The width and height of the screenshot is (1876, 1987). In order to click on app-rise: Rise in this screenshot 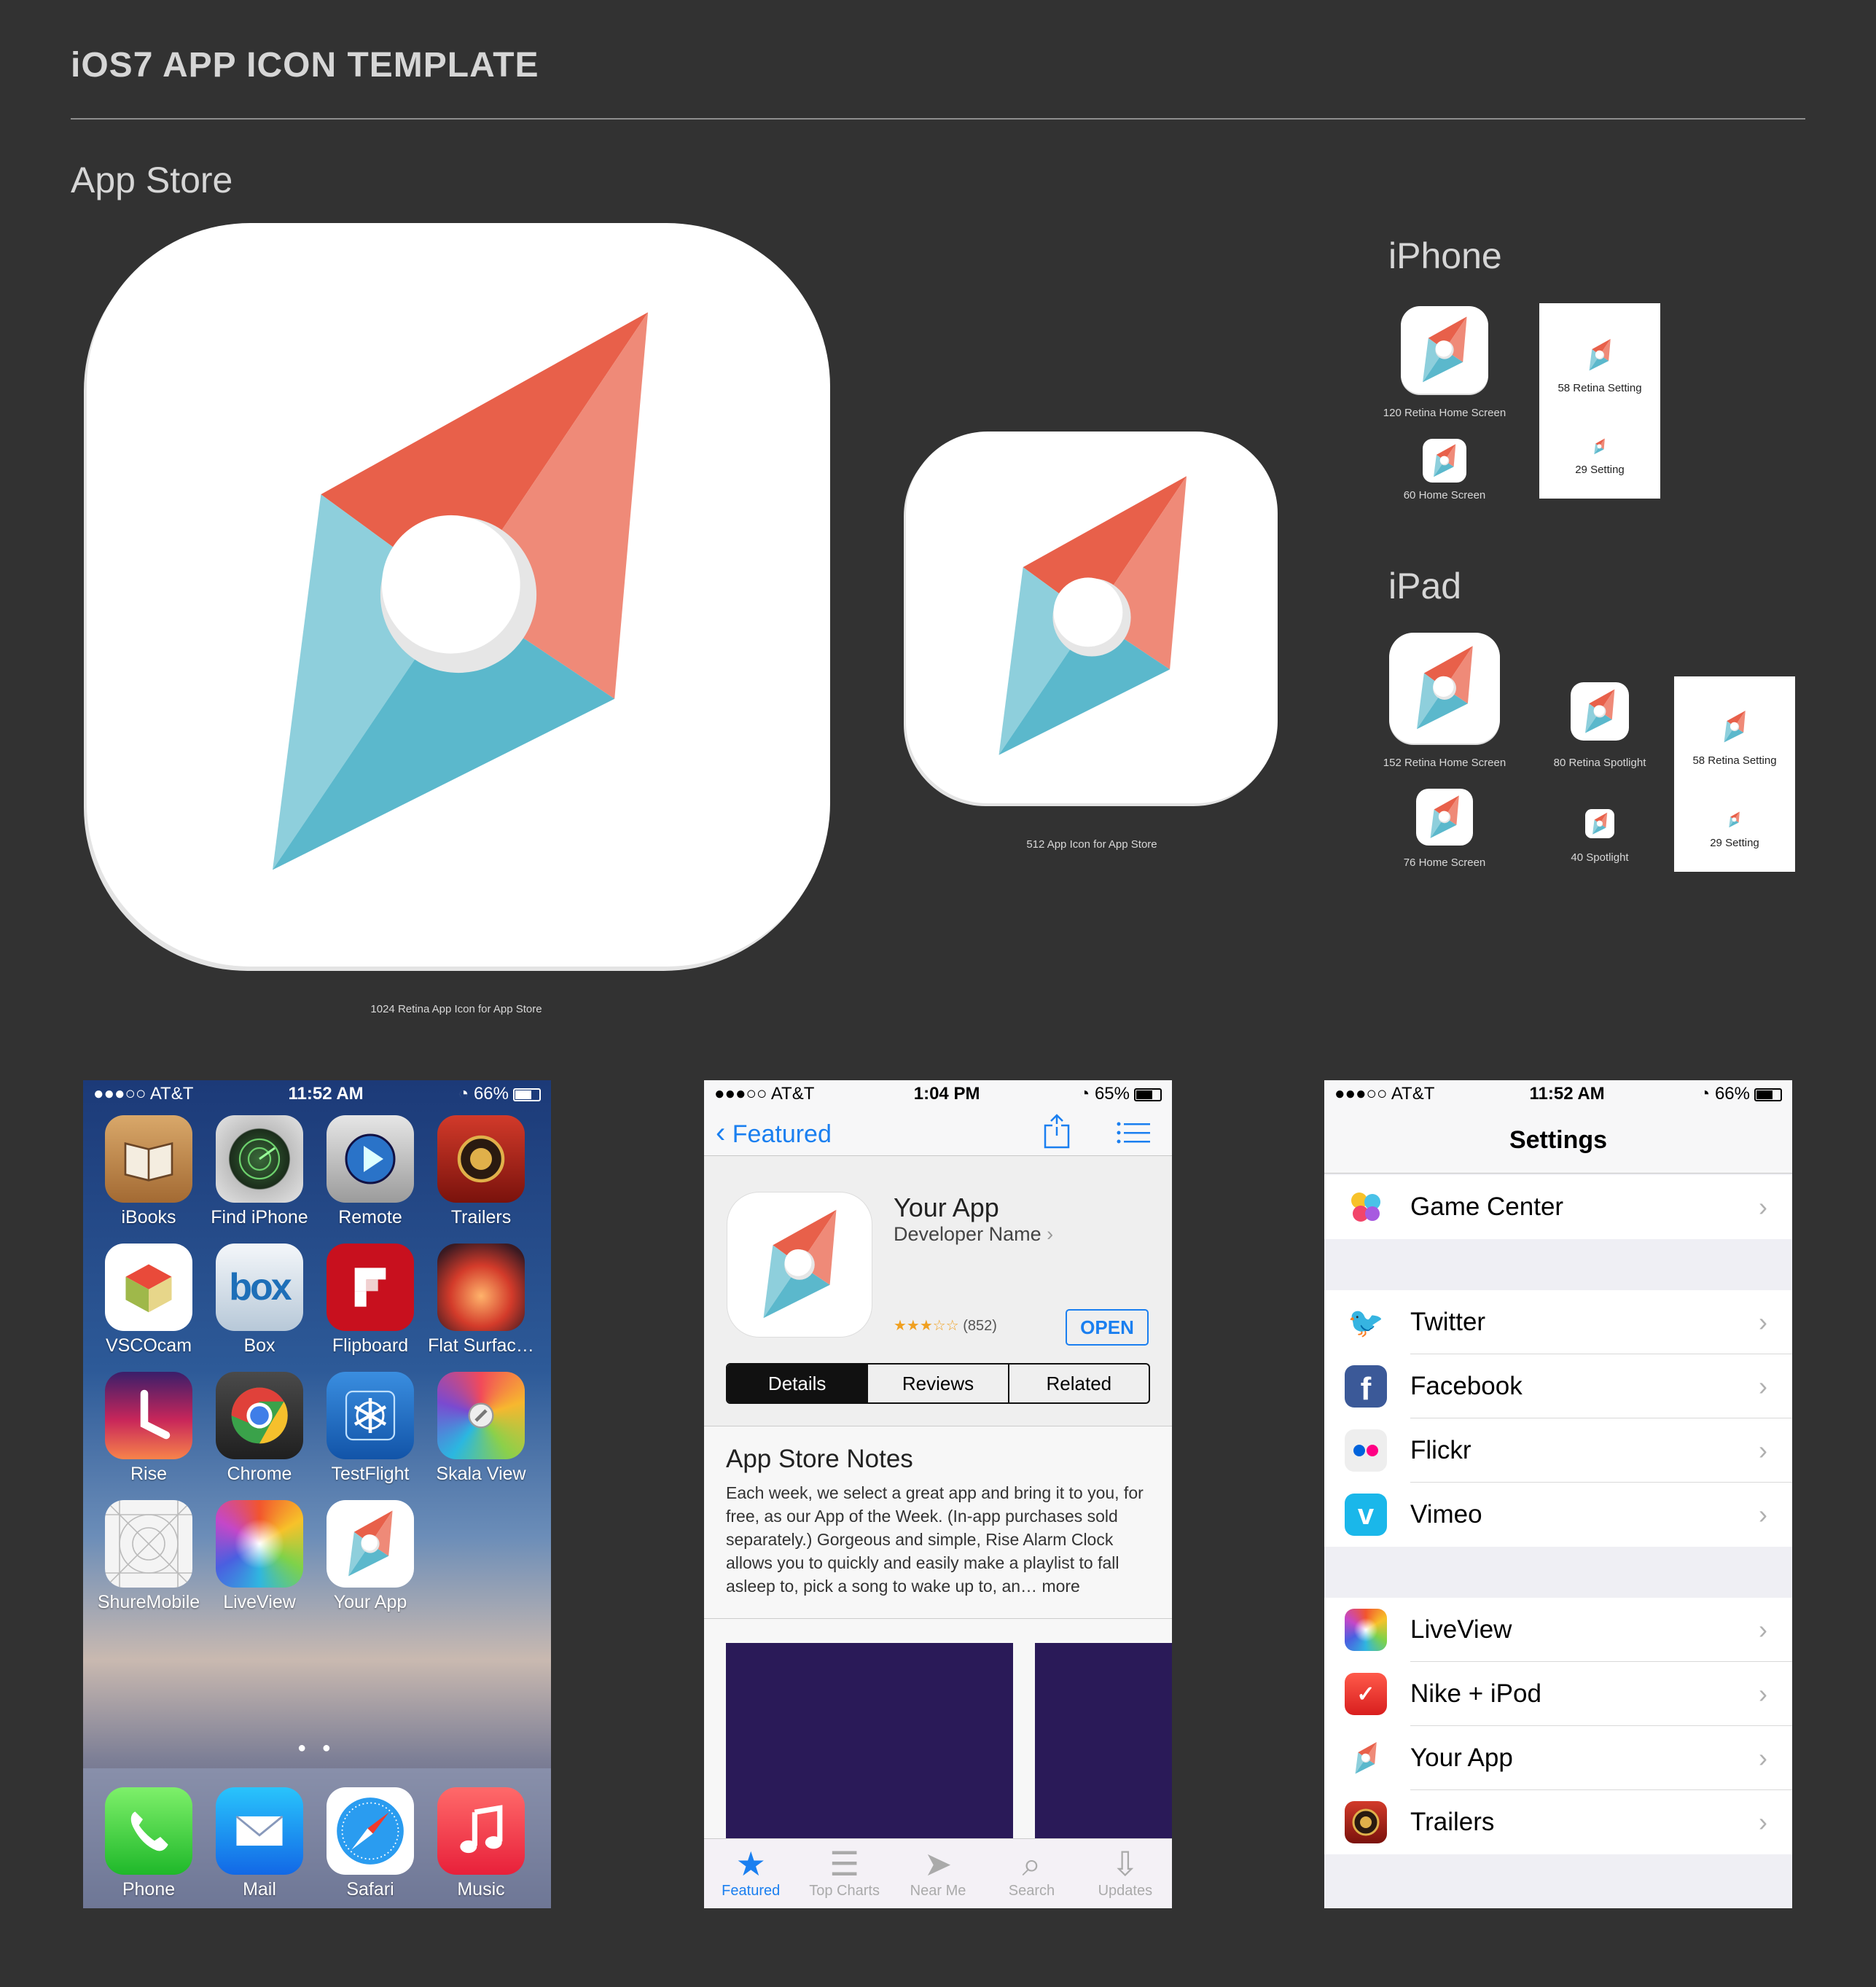, I will do `click(148, 1428)`.